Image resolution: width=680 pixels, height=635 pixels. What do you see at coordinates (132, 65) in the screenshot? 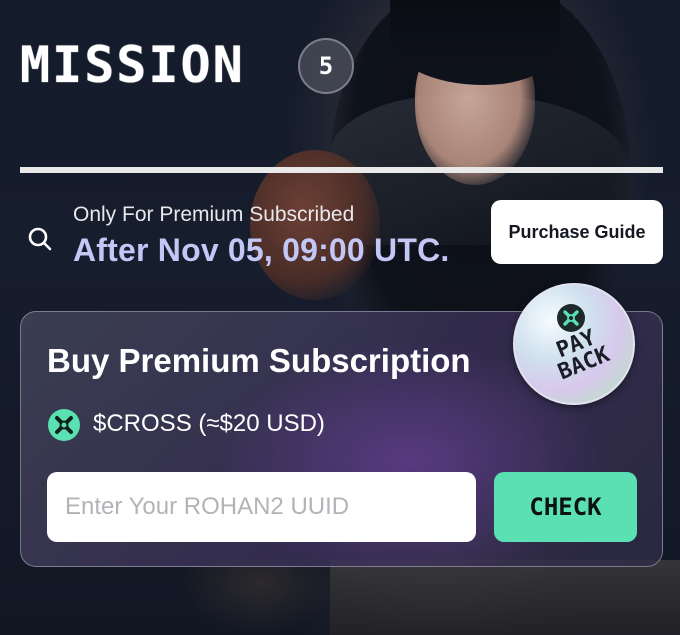
I see `page-title: MISSION` at bounding box center [132, 65].